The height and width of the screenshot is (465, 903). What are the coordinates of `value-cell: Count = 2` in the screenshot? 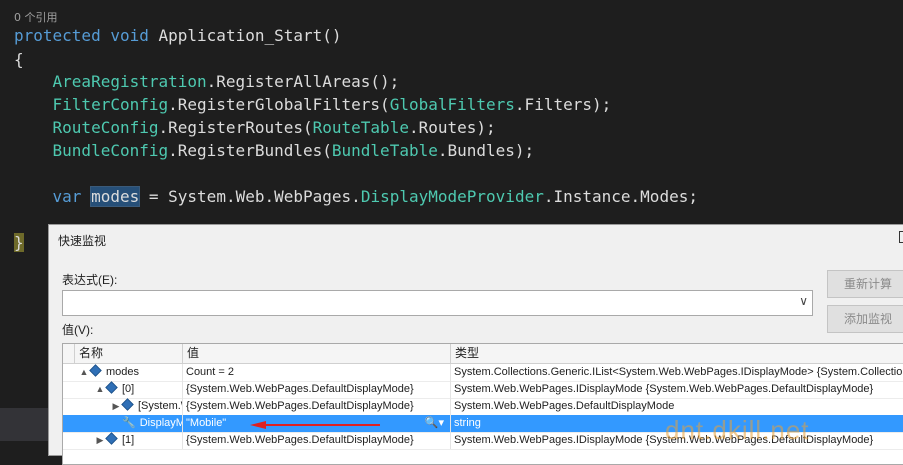 It's located at (317, 372).